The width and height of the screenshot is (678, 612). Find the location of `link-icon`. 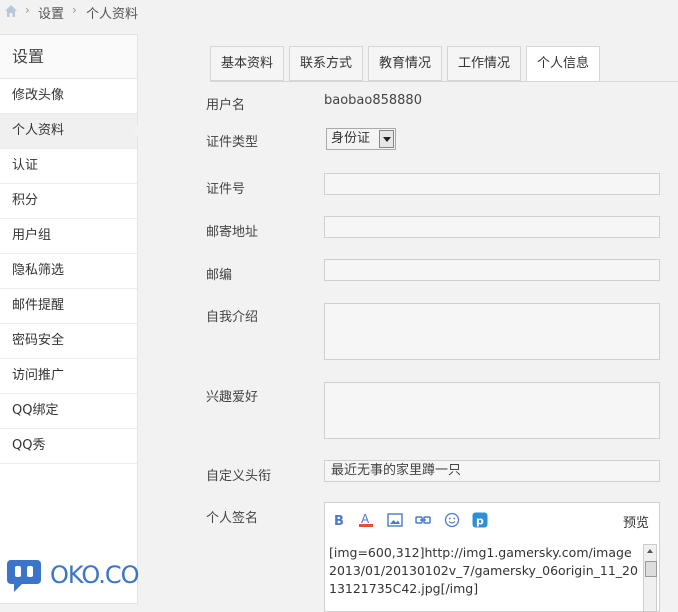

link-icon is located at coordinates (423, 520).